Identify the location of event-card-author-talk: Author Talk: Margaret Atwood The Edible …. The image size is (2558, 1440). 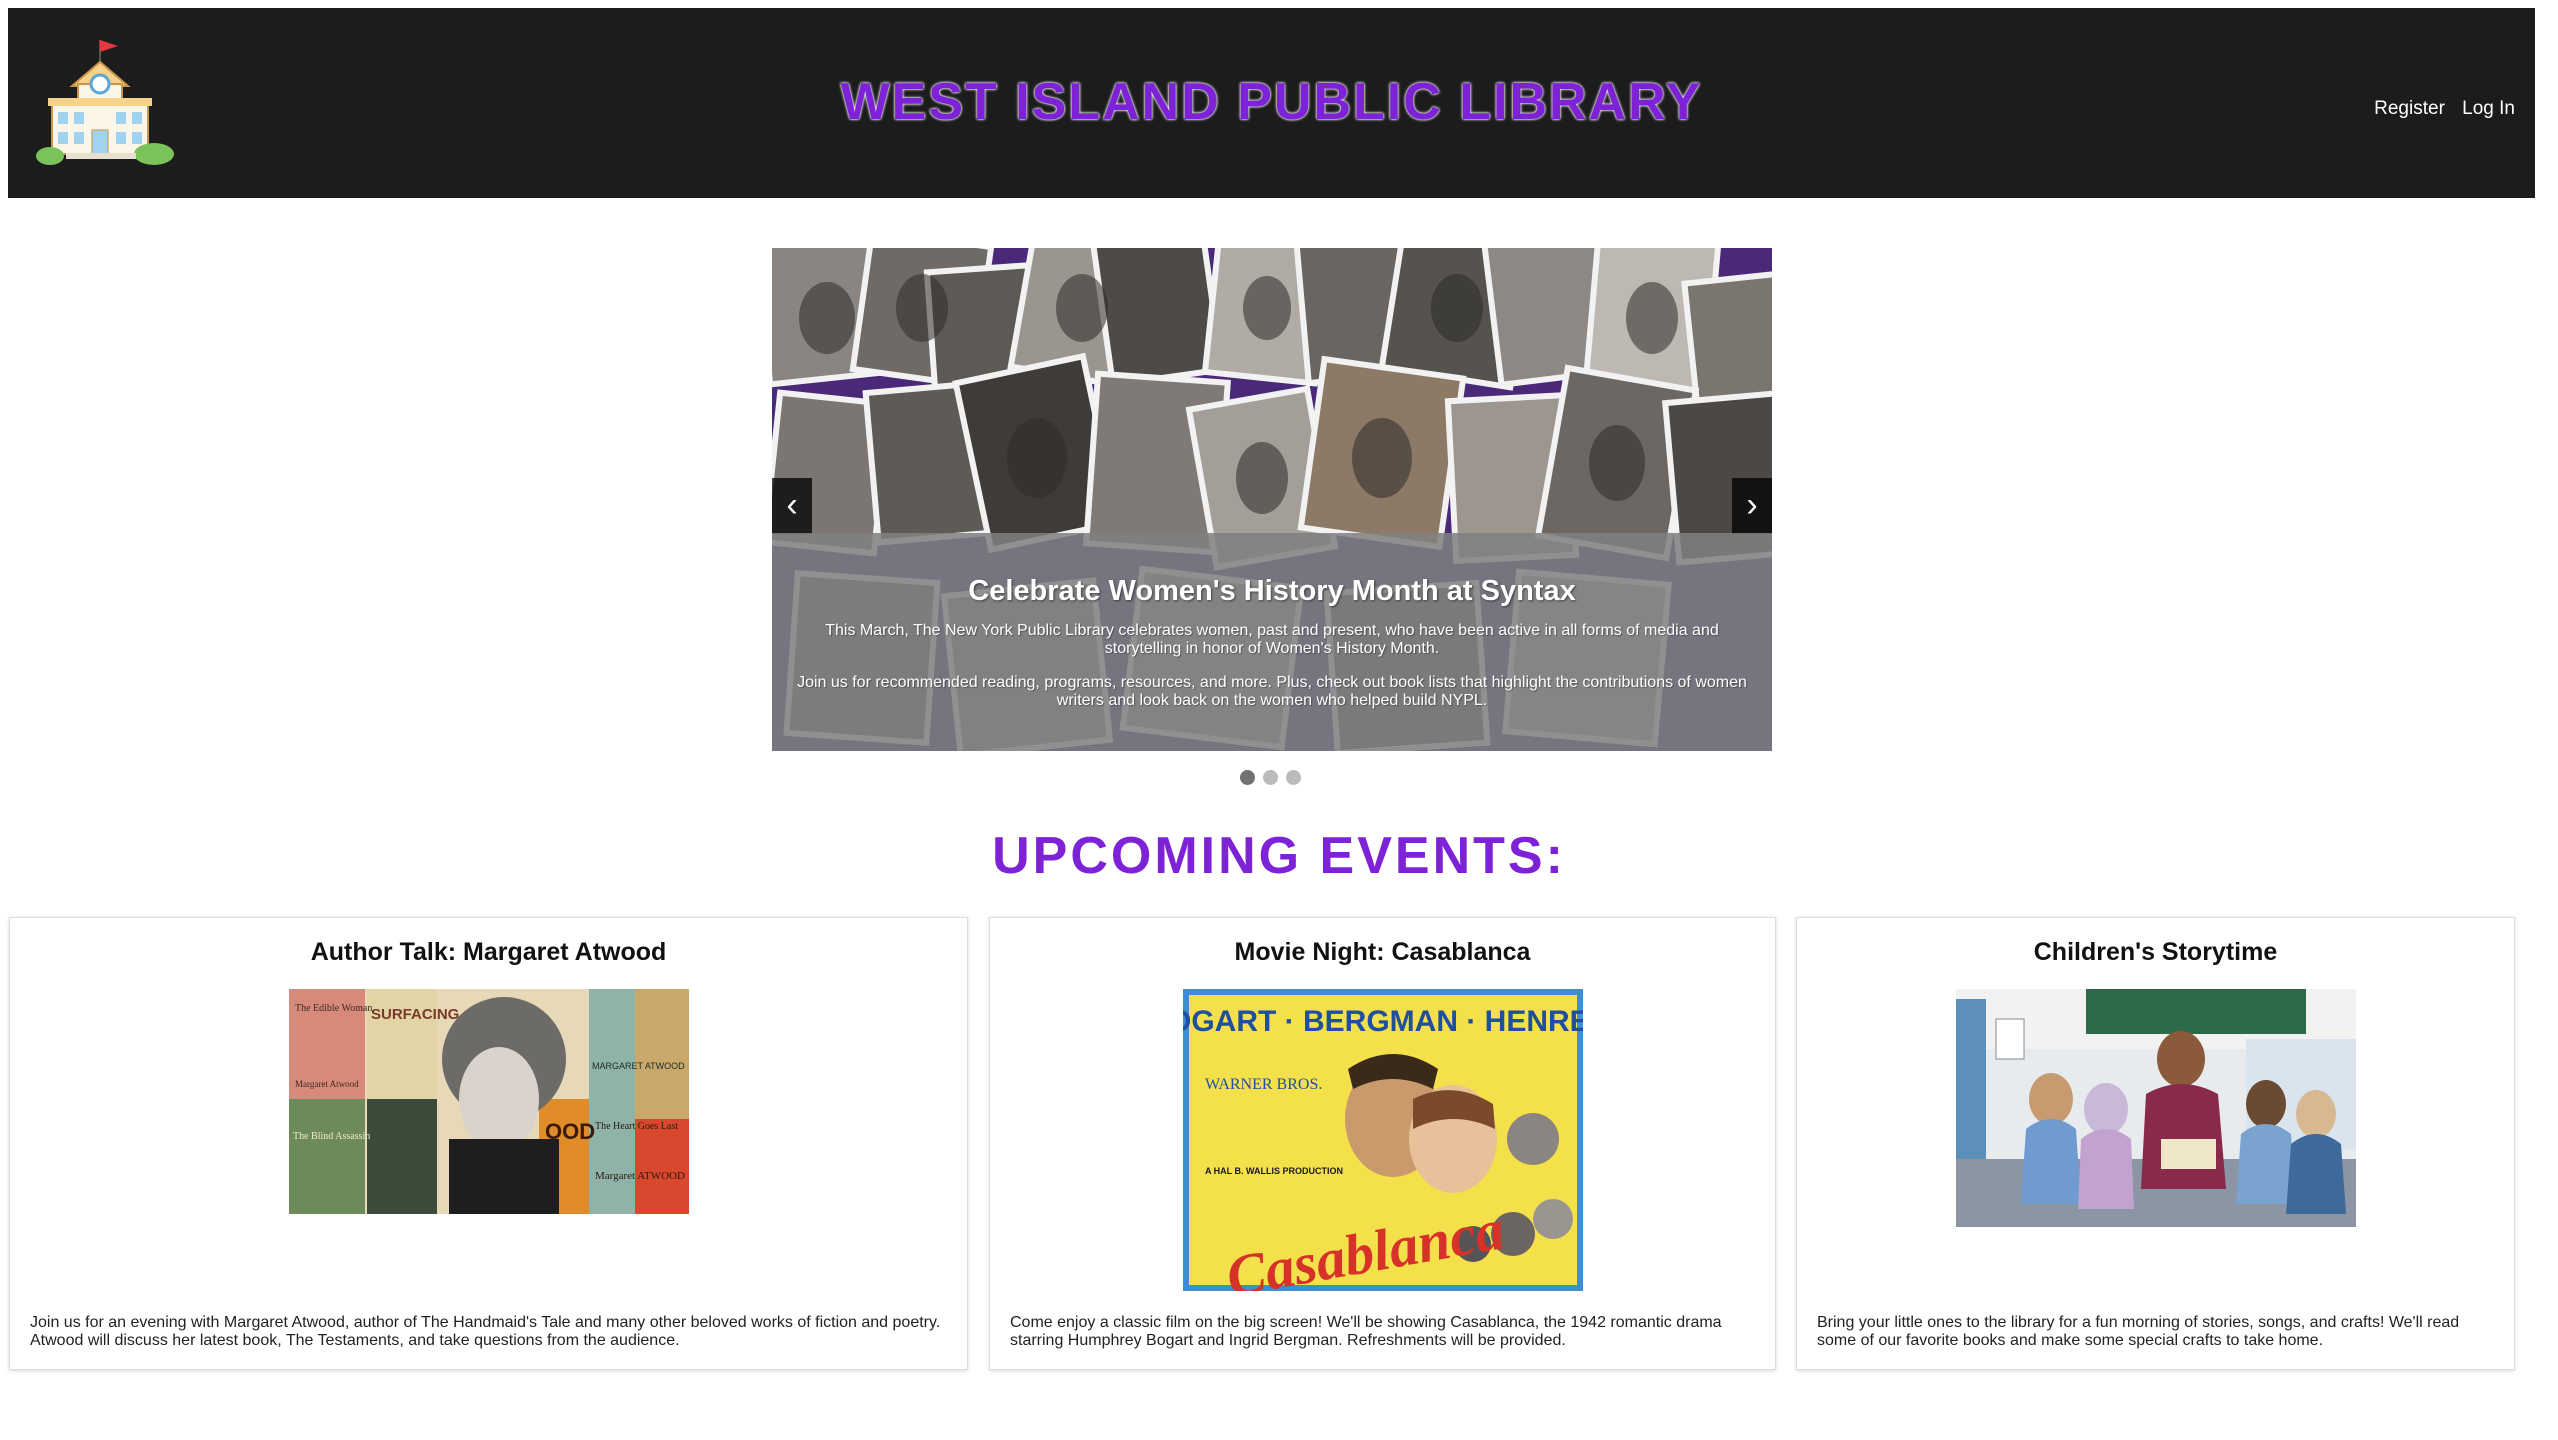
(488, 1143).